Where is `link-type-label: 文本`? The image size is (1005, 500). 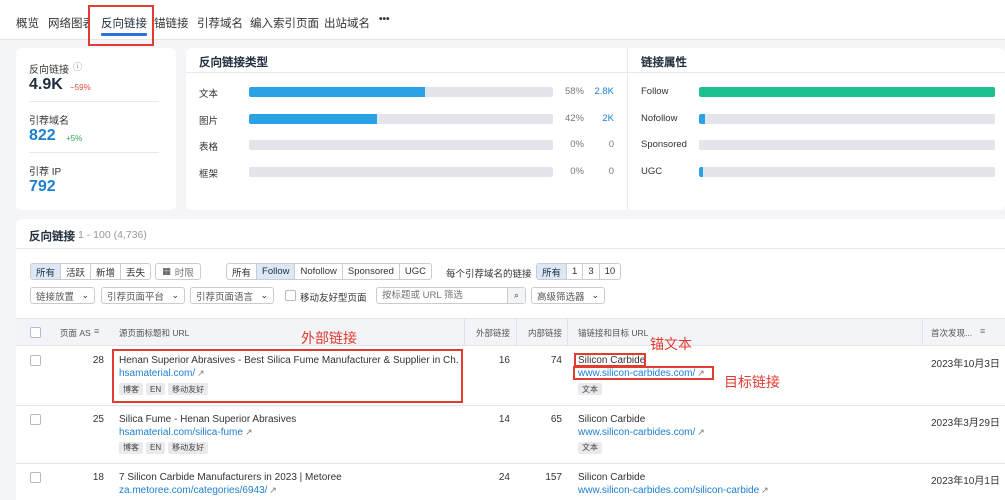 link-type-label: 文本 is located at coordinates (209, 94).